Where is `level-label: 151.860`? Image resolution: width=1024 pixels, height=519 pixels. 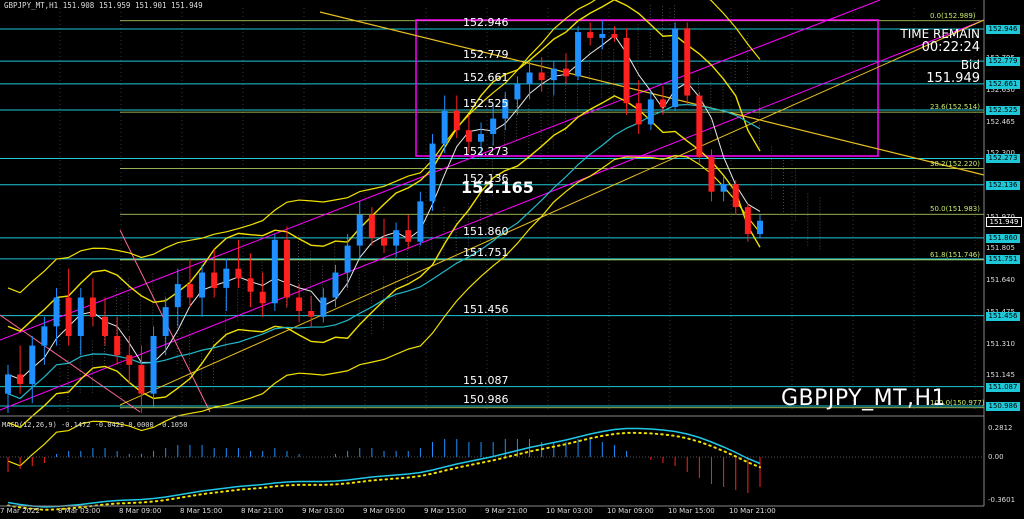 level-label: 151.860 is located at coordinates (486, 231).